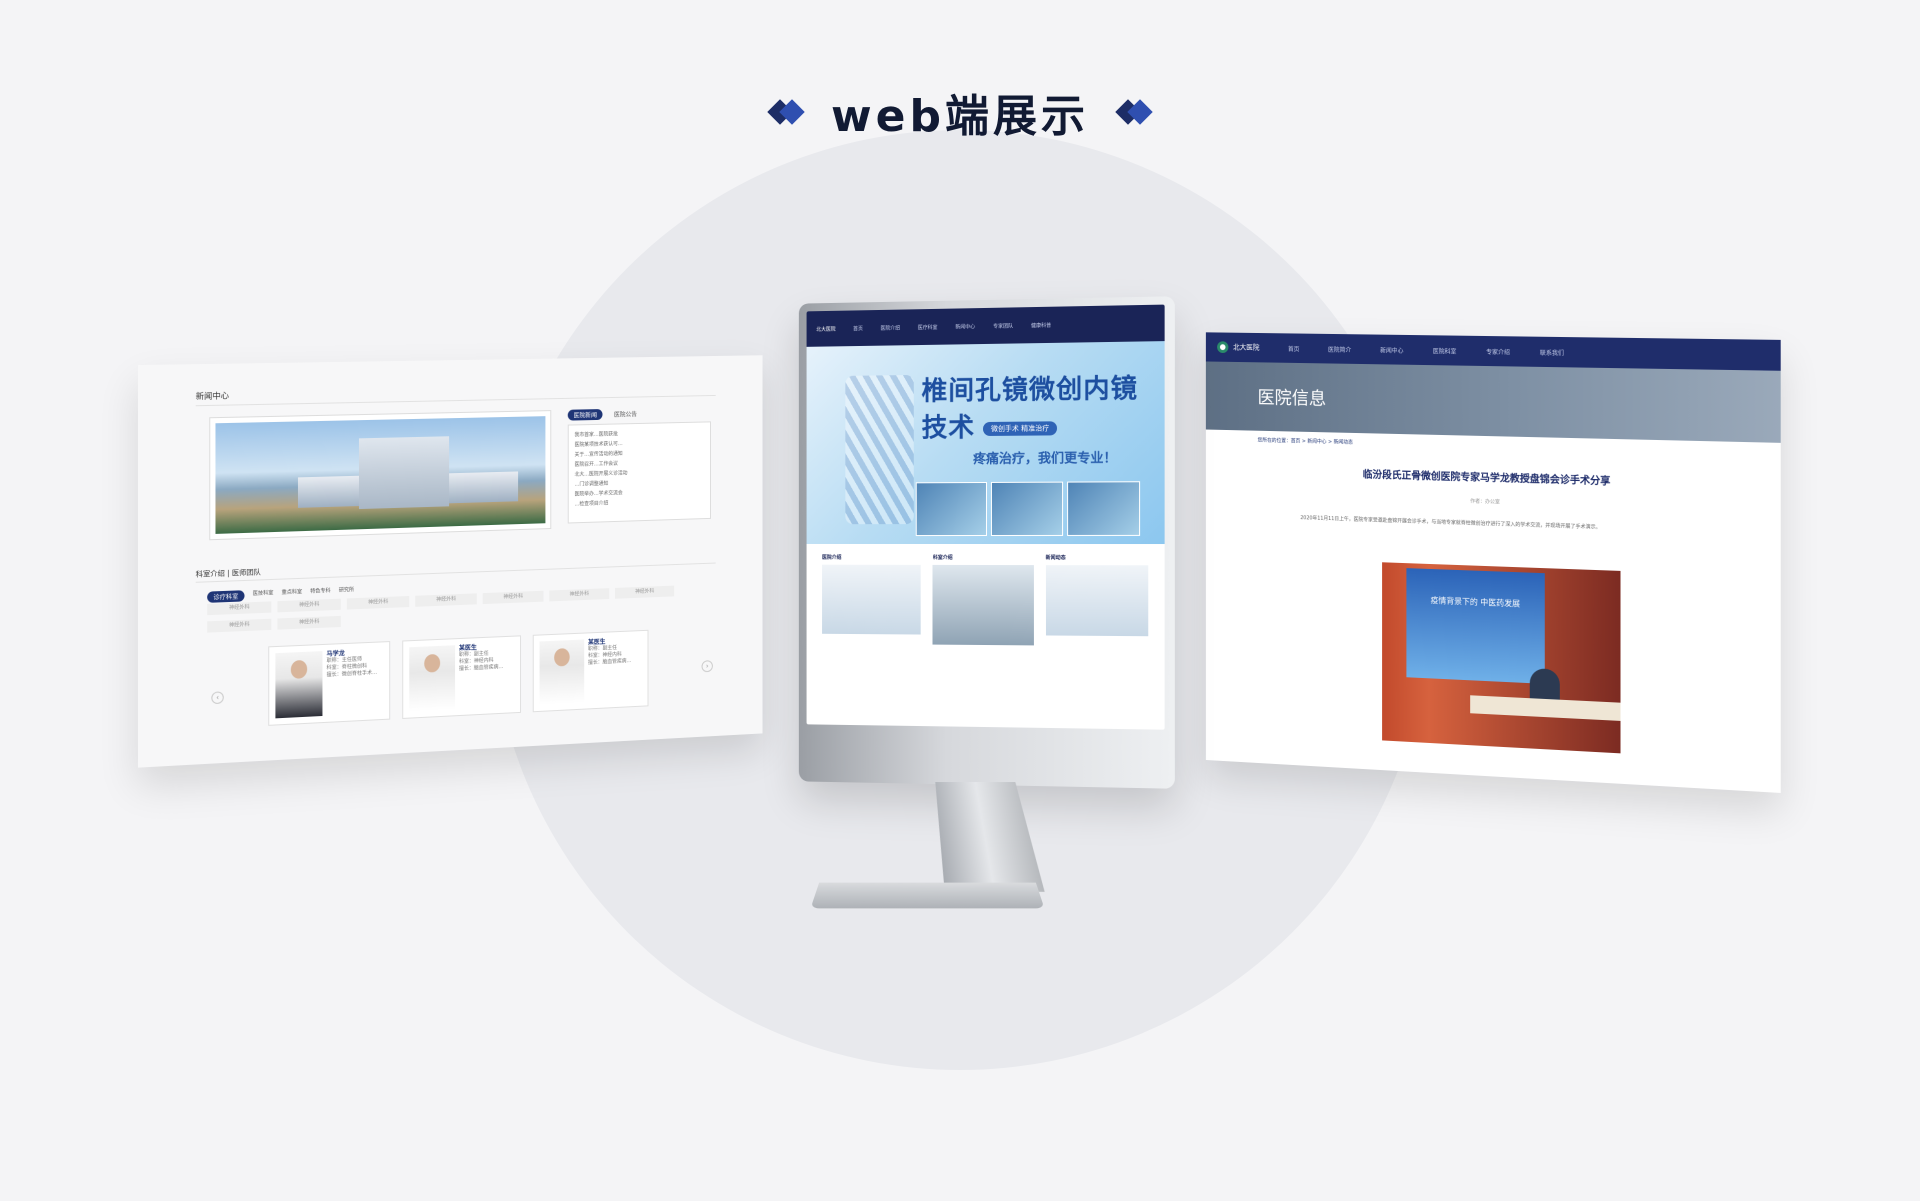 The width and height of the screenshot is (1920, 1201). I want to click on projector-screen: 疫情背景下的 中医药发展, so click(1475, 626).